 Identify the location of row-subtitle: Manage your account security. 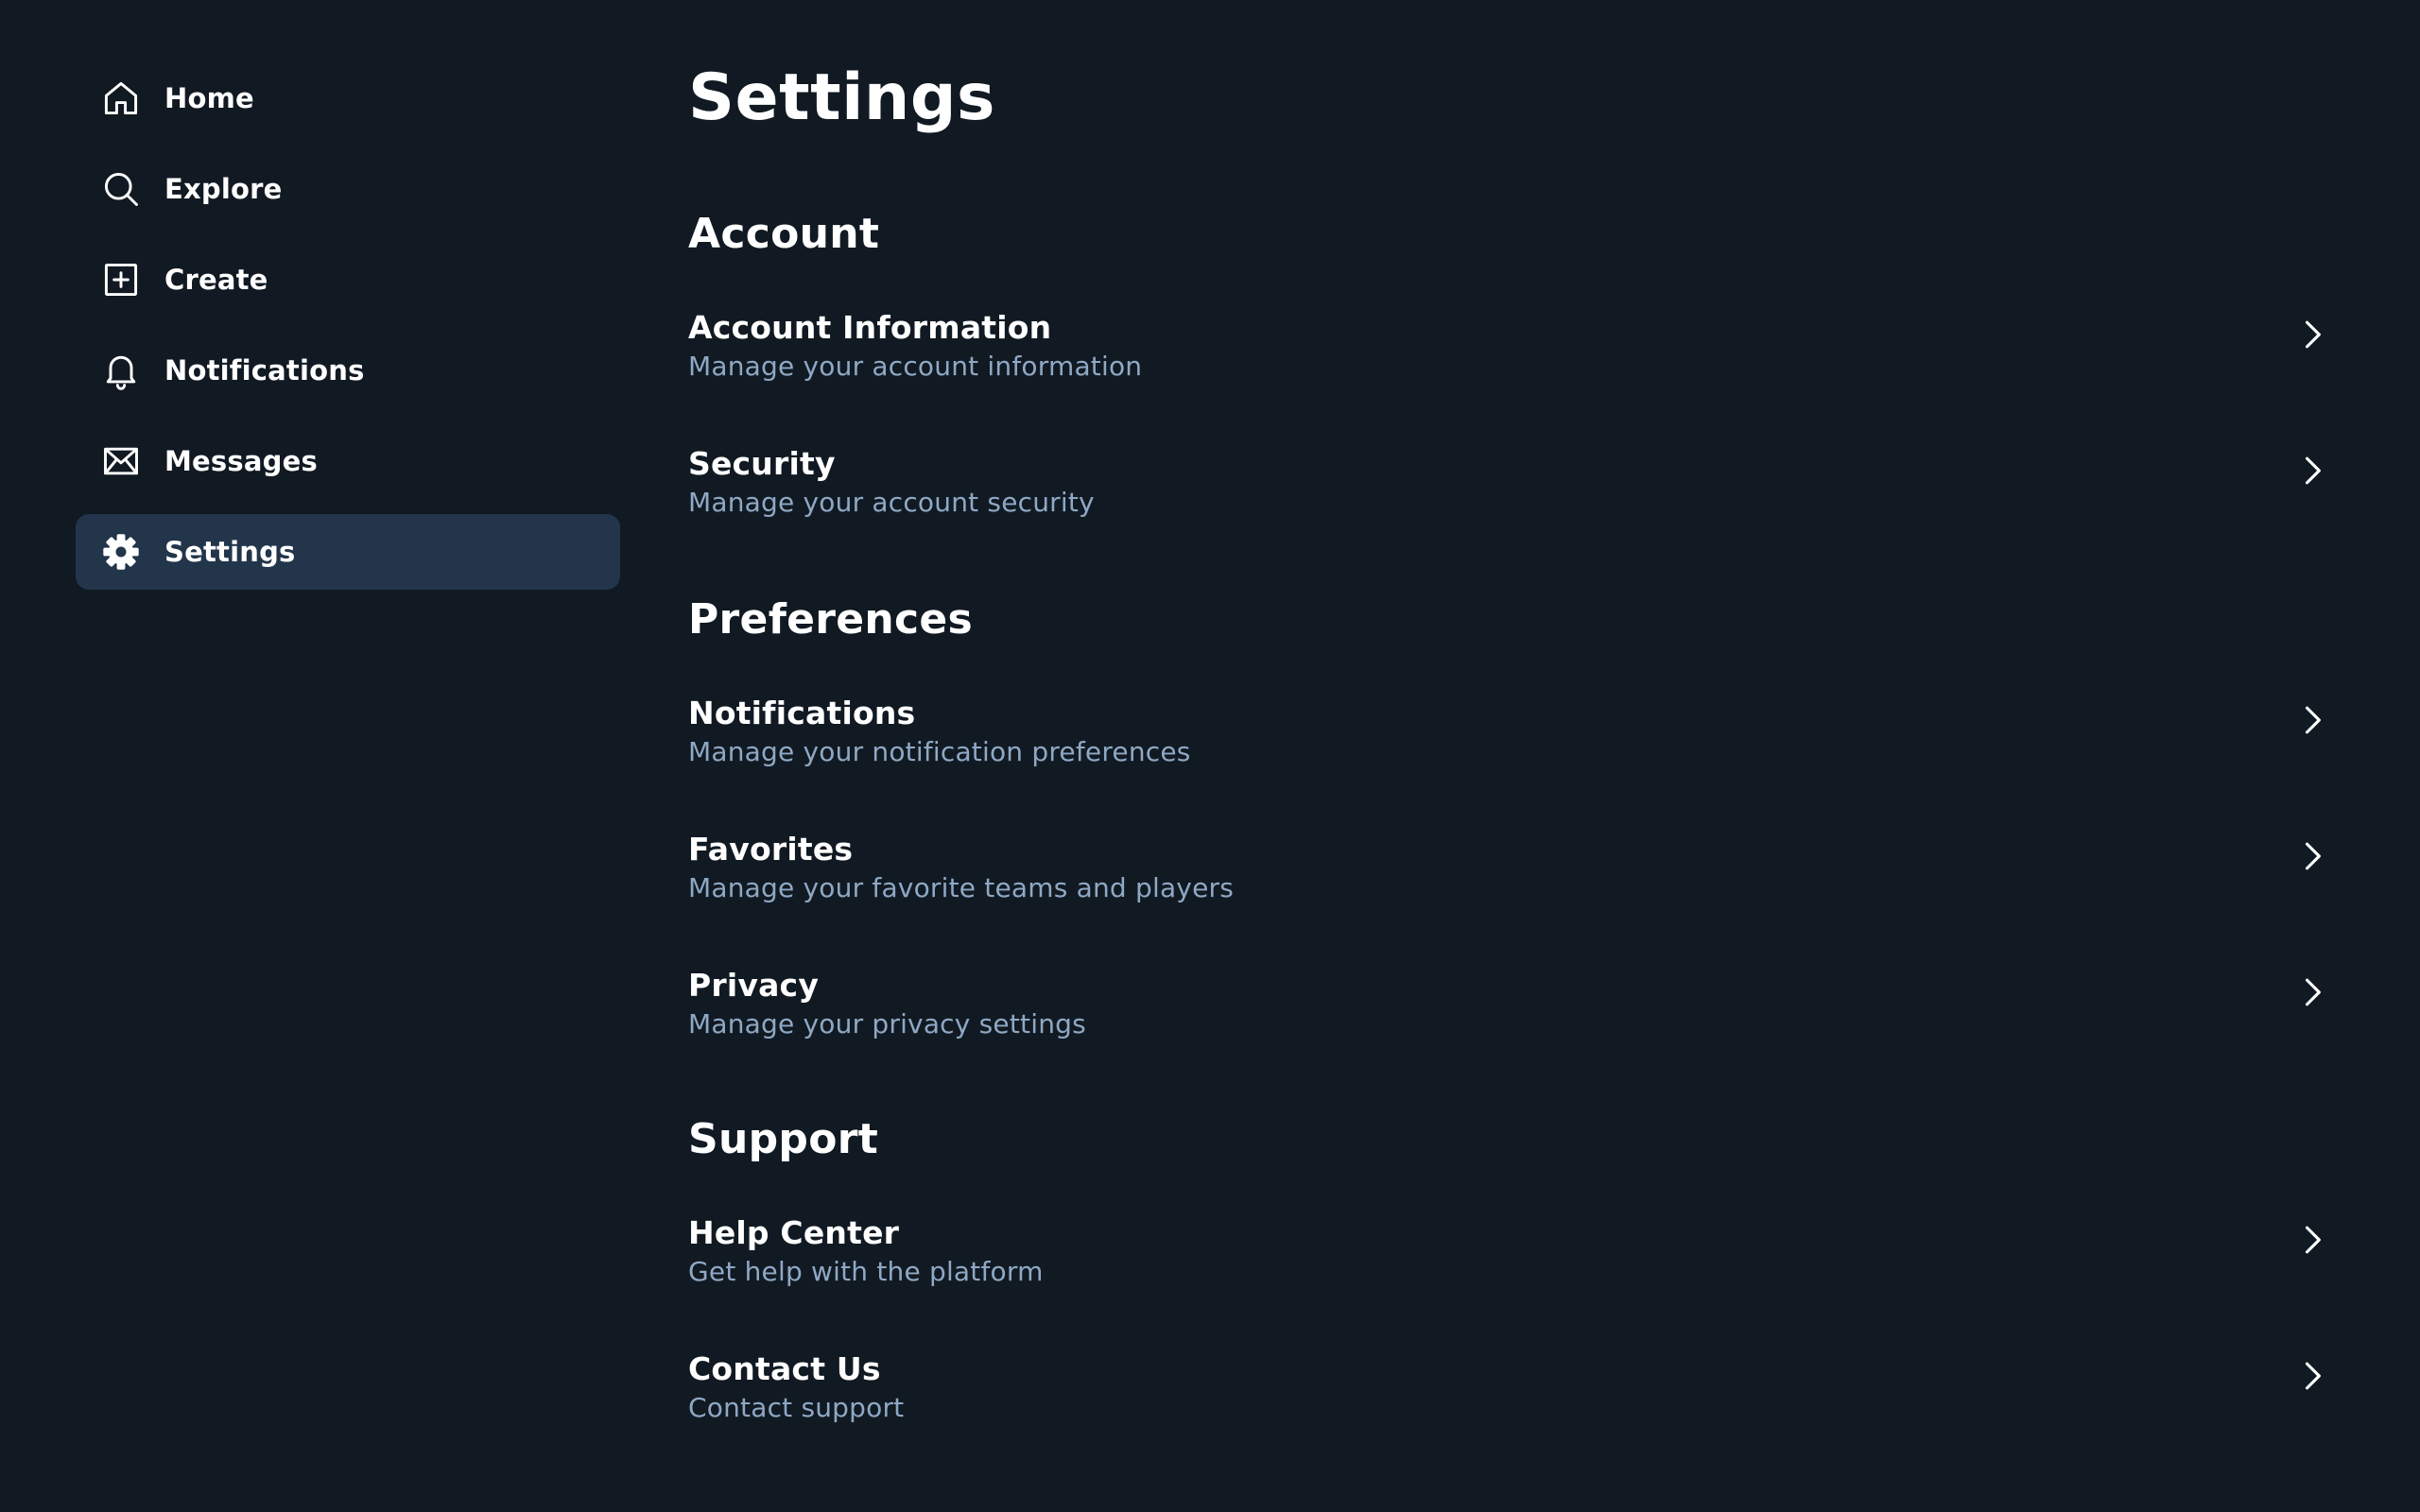
(891, 502).